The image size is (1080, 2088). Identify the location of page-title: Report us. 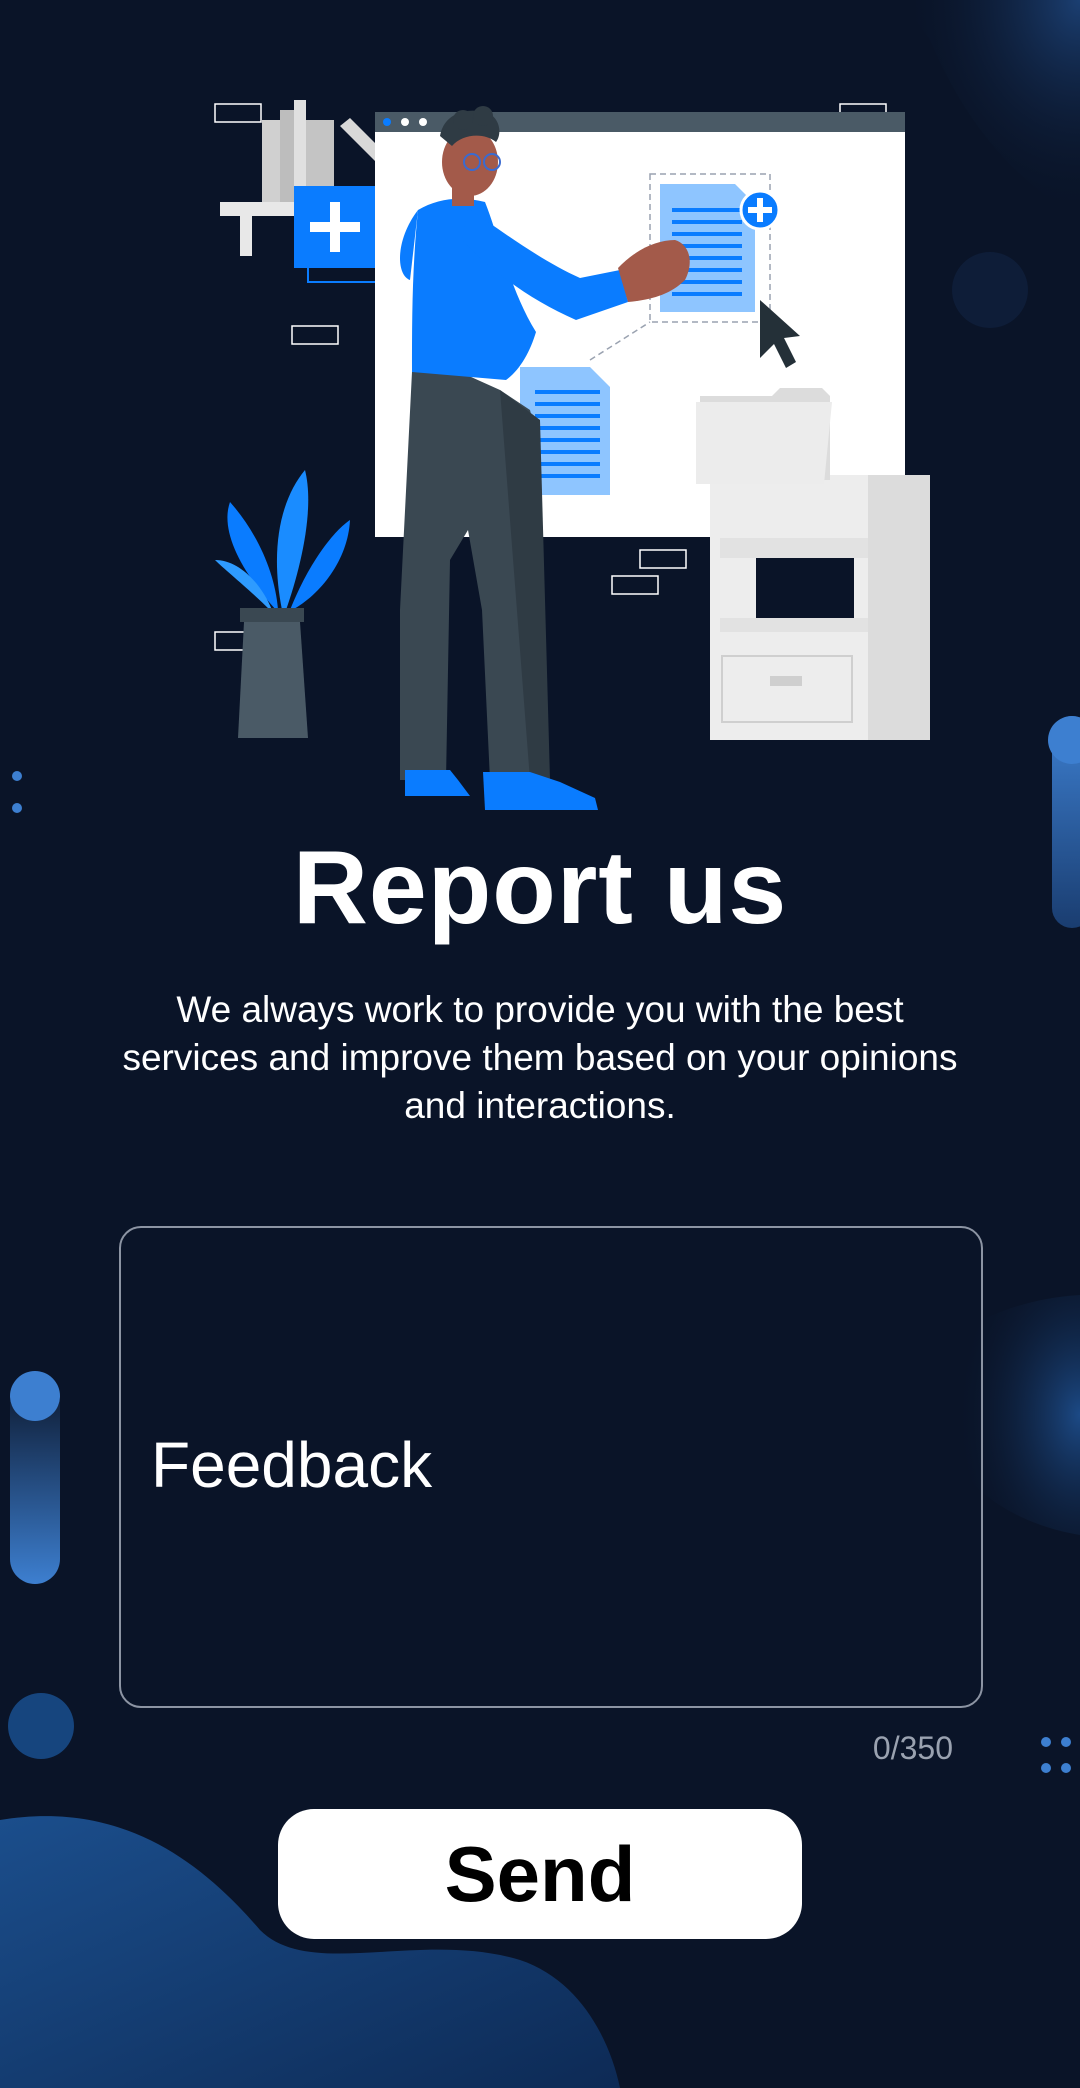
(540, 888).